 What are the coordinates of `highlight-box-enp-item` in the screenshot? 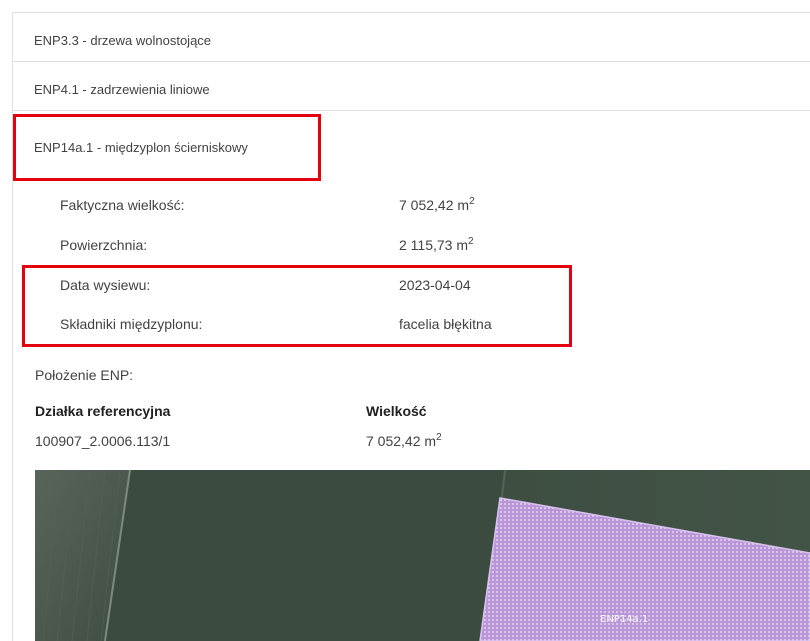 It's located at (167, 147).